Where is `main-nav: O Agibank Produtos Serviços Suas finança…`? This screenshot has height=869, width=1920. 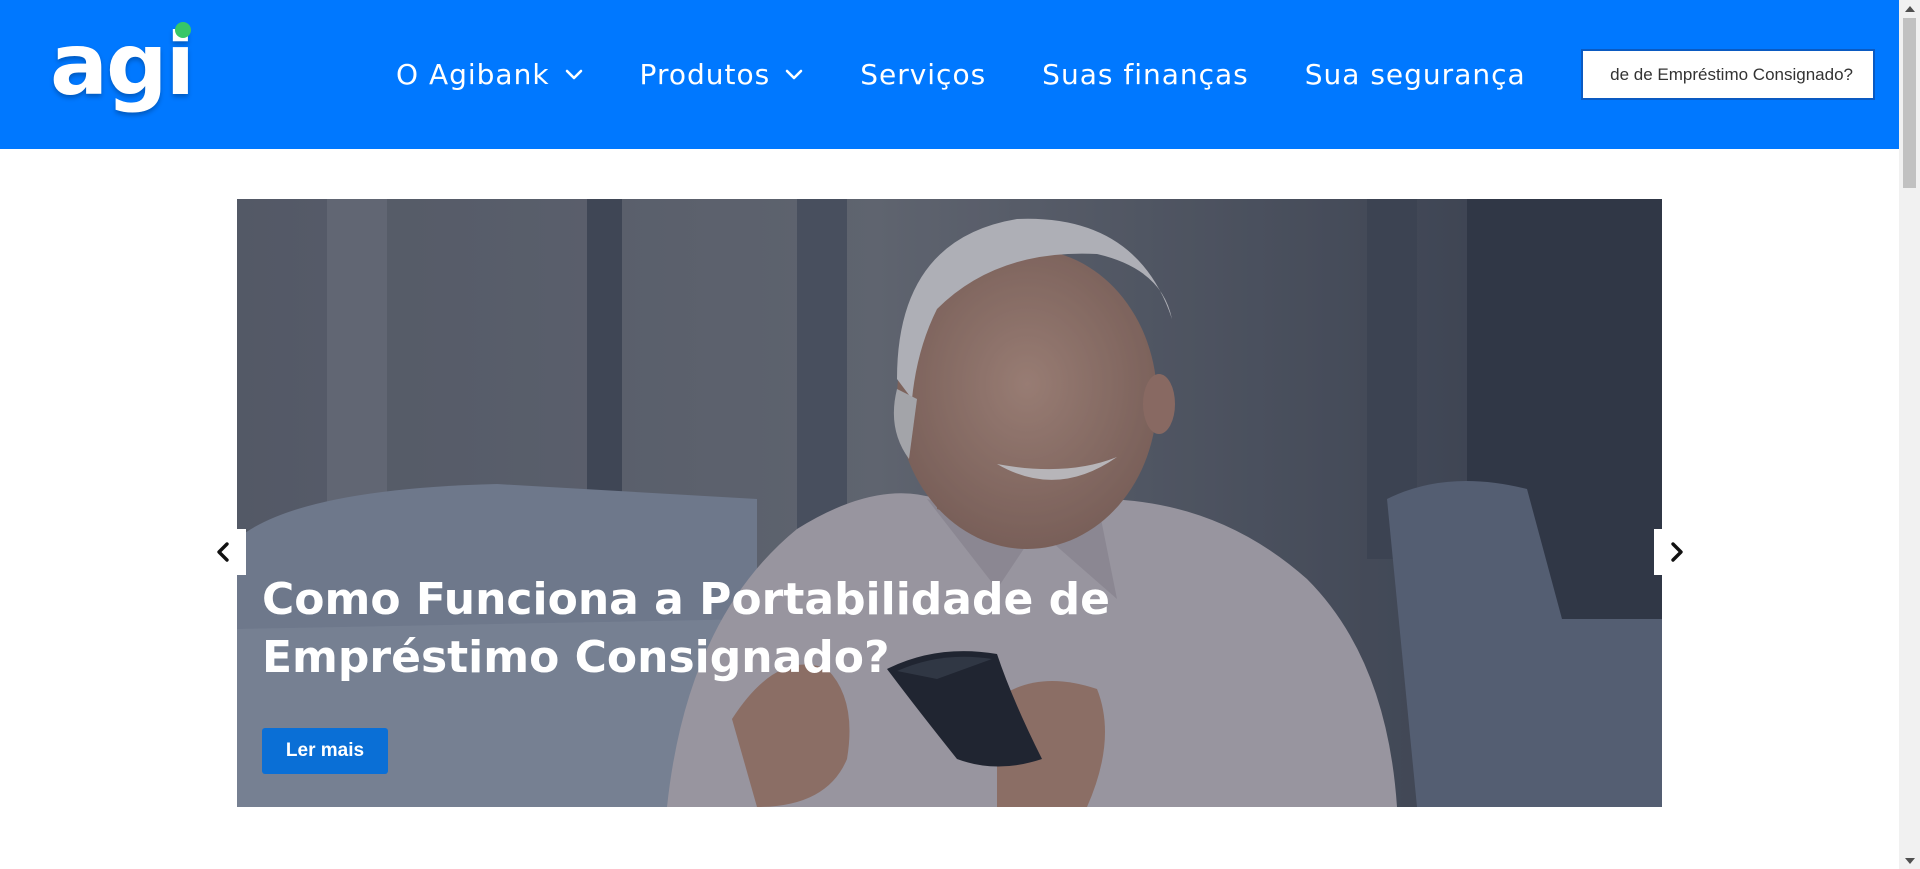
main-nav: O Agibank Produtos Serviços Suas finança… is located at coordinates (961, 74).